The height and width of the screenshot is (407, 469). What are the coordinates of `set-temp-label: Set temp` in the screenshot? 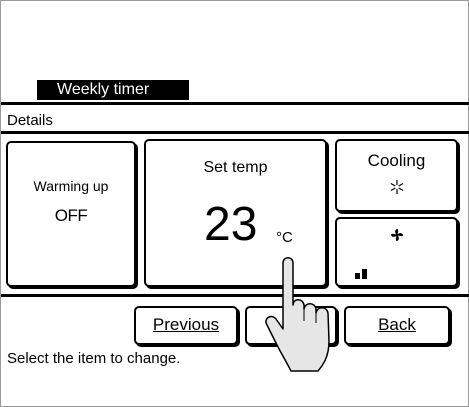 It's located at (235, 167).